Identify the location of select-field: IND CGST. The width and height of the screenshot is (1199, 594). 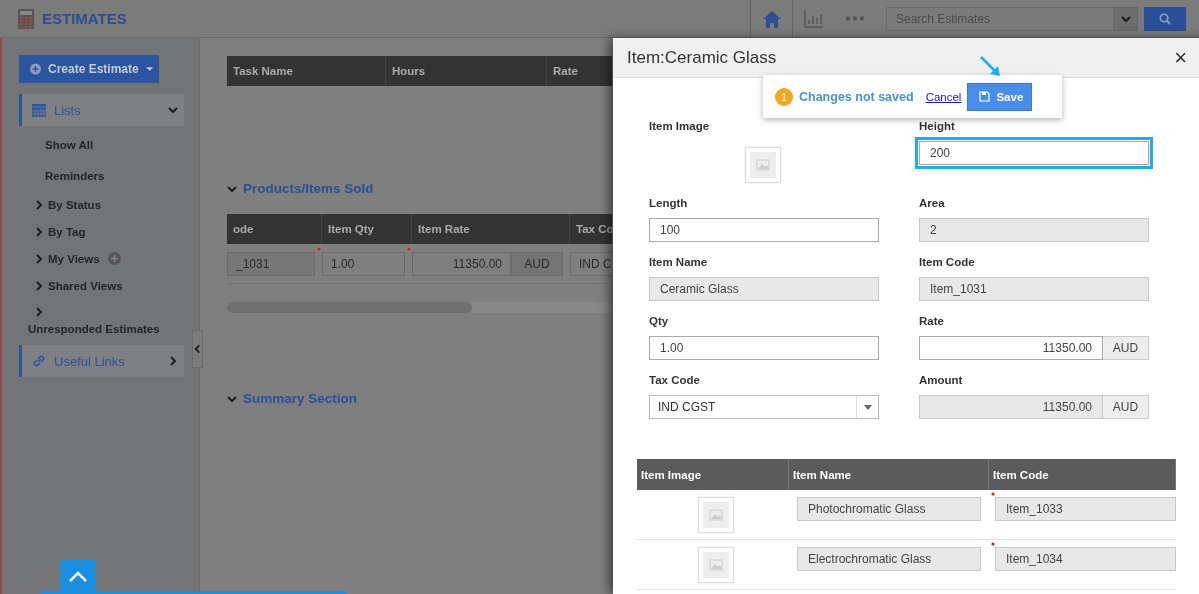
(764, 407).